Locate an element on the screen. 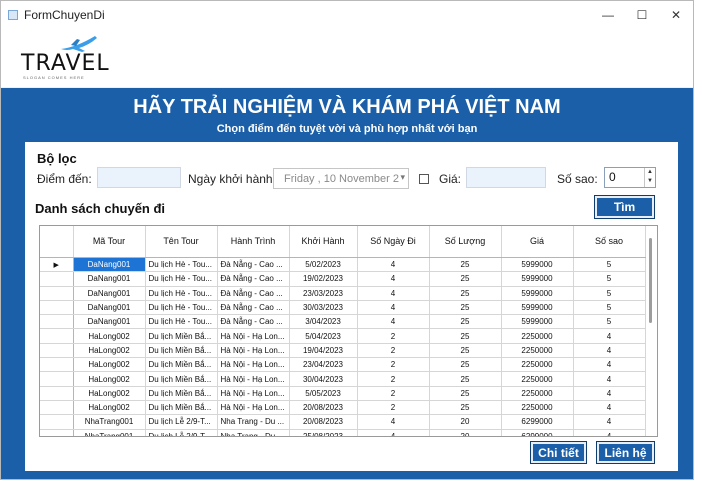  contact-button: Liên hệ is located at coordinates (625, 452).